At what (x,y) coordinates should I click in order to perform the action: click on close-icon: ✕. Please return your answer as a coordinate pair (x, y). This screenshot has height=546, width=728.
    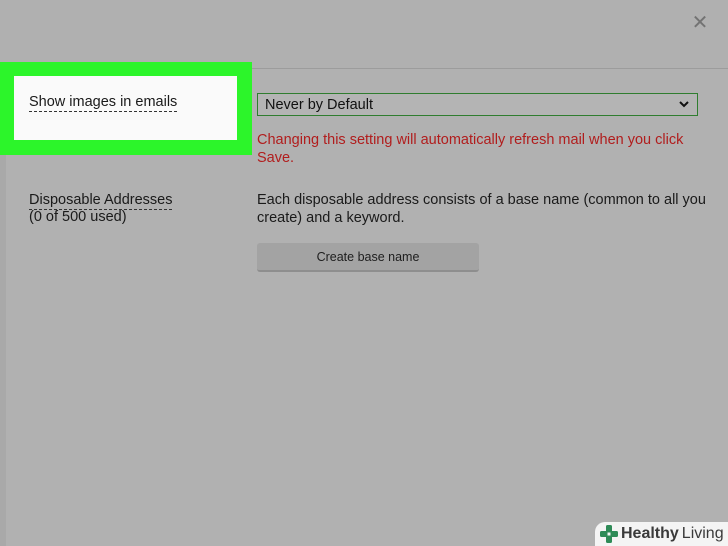
    Looking at the image, I should click on (700, 22).